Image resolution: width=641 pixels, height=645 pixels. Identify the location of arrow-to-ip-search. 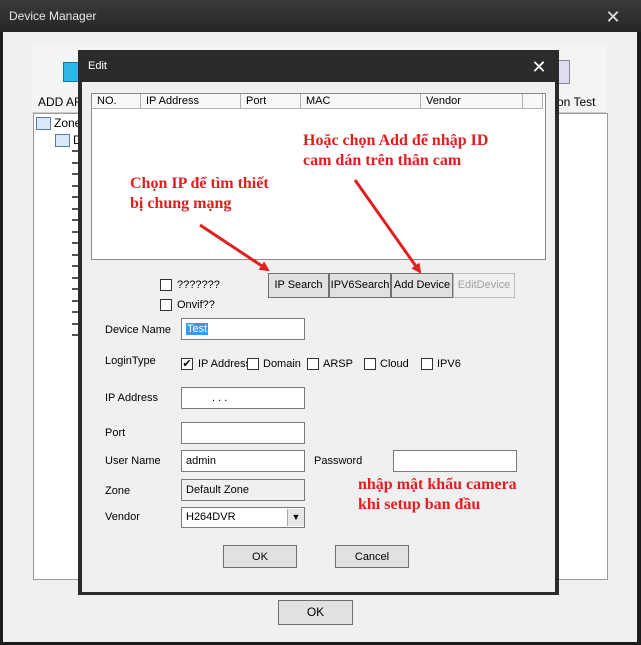
(234, 247).